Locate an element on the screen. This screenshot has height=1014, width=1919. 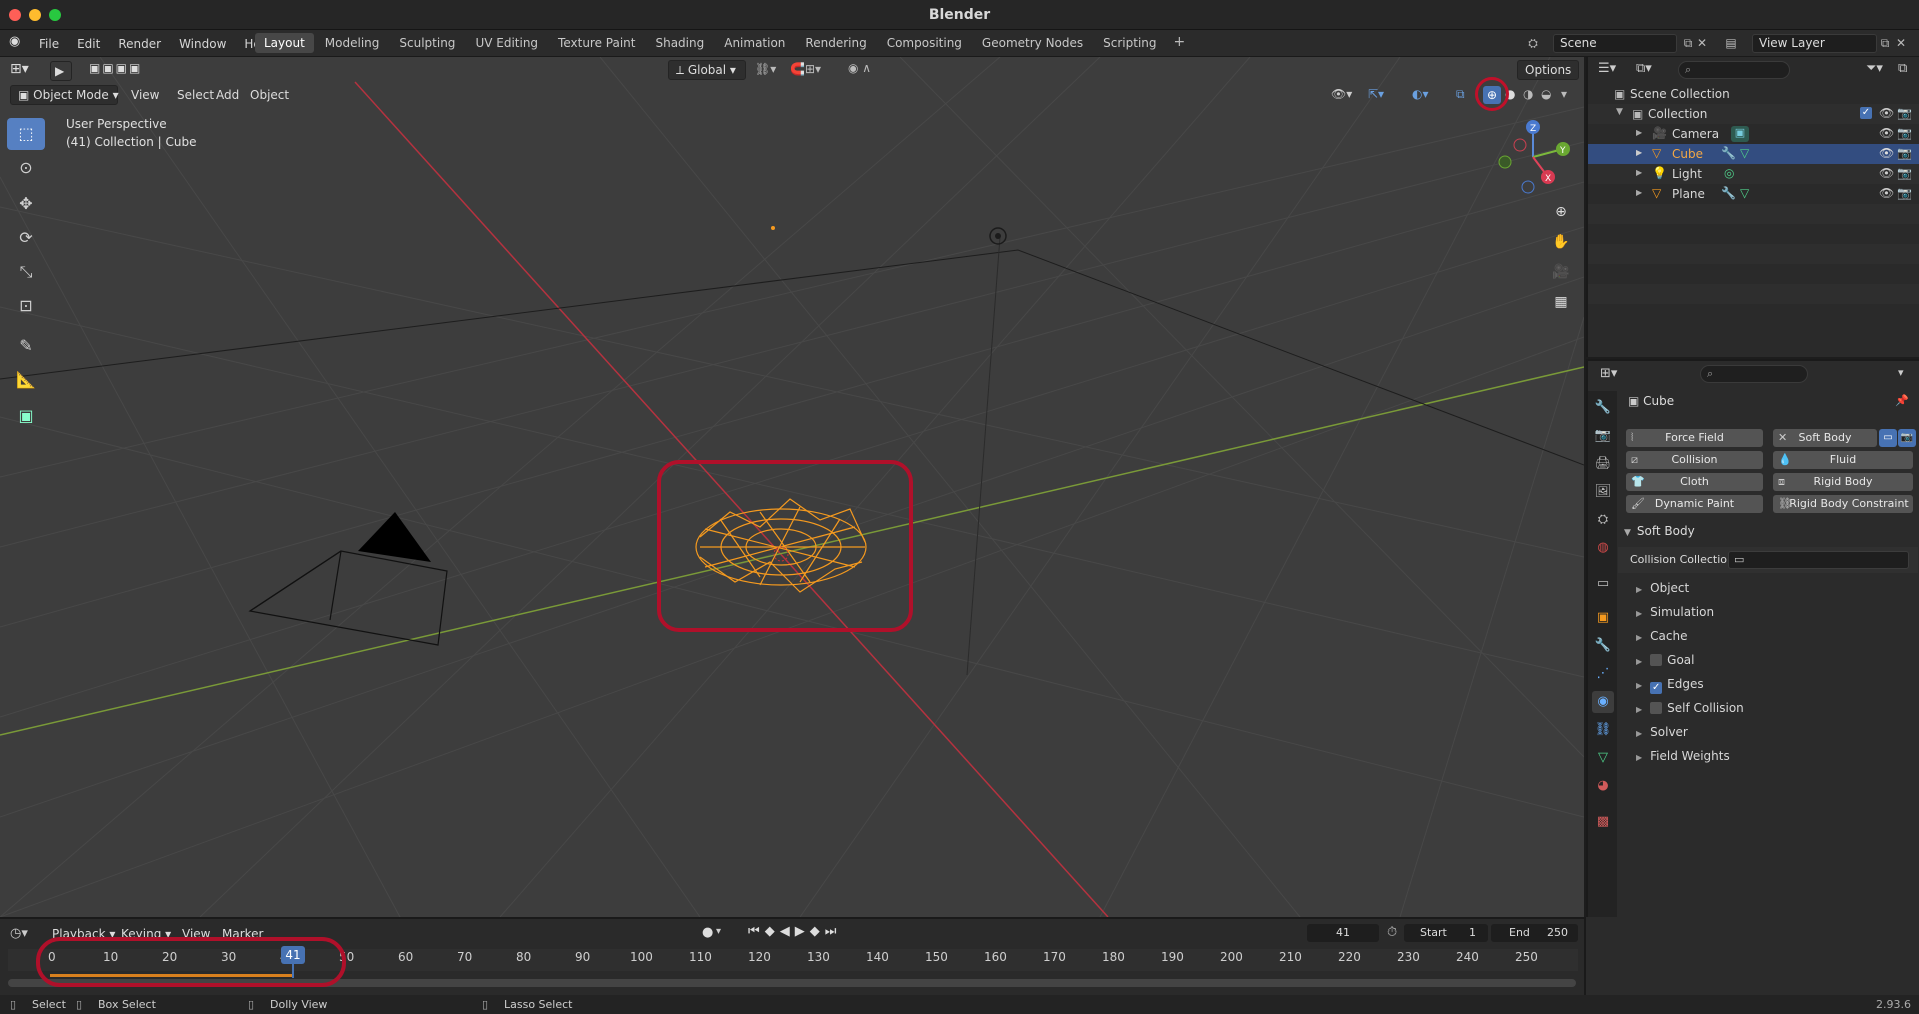
pin-icon: 📌 is located at coordinates (1902, 400).